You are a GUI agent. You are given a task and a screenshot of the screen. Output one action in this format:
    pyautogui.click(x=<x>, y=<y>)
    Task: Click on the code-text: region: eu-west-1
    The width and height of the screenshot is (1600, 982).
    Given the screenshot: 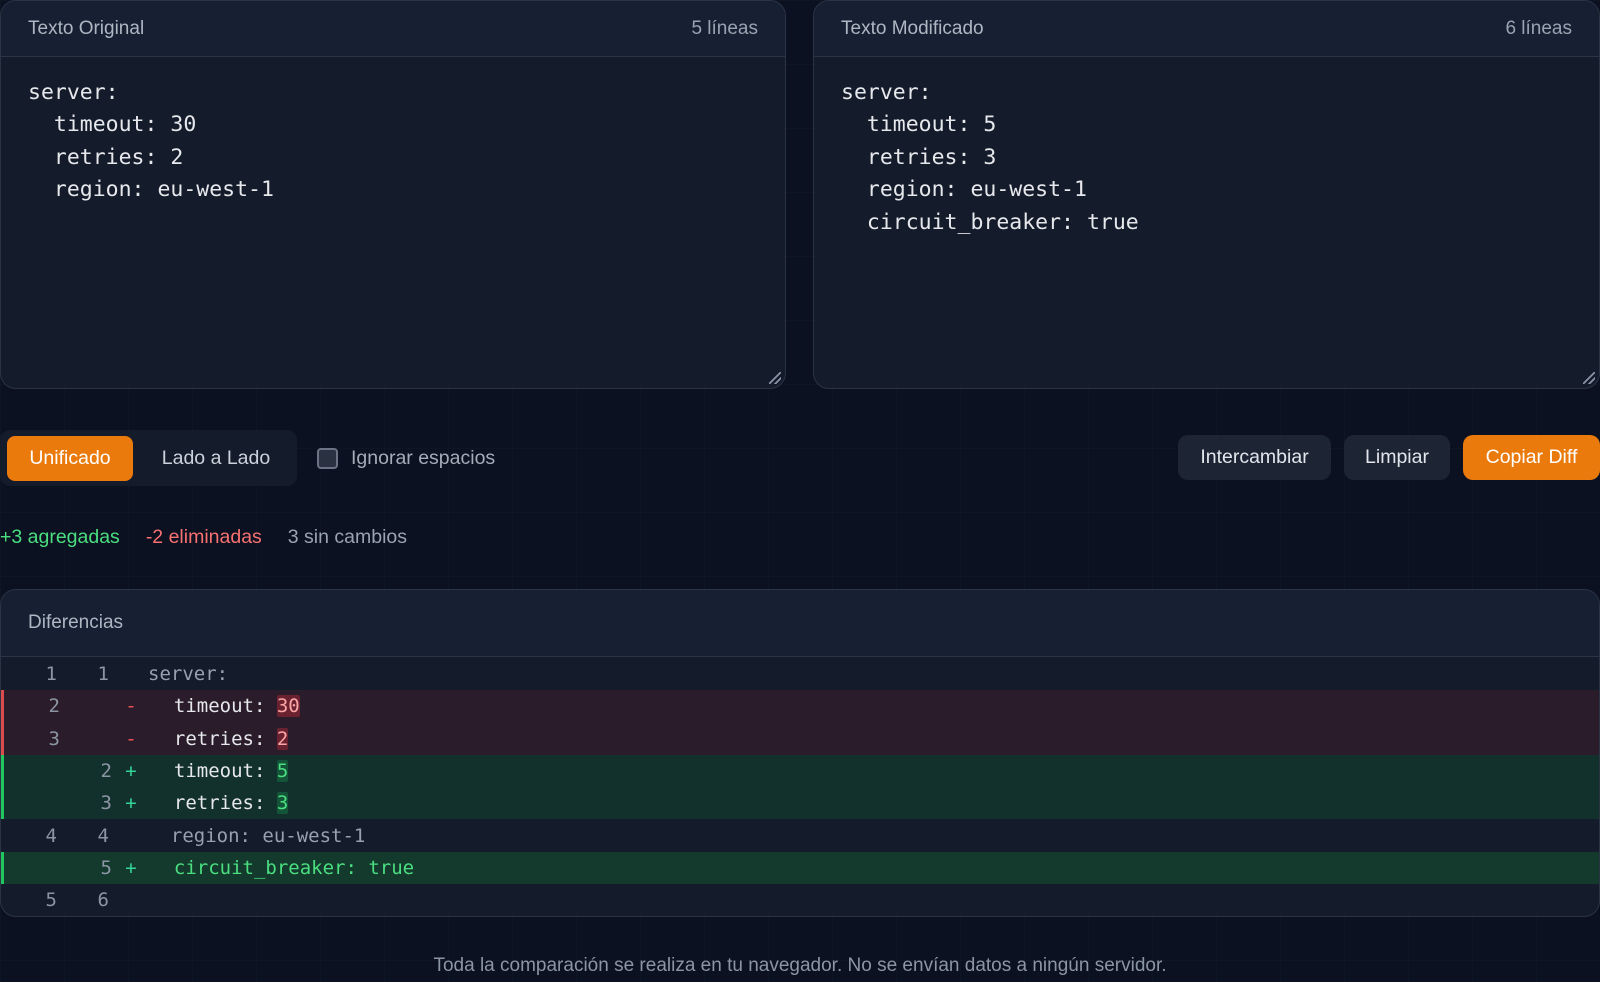 What is the action you would take?
    pyautogui.click(x=257, y=835)
    